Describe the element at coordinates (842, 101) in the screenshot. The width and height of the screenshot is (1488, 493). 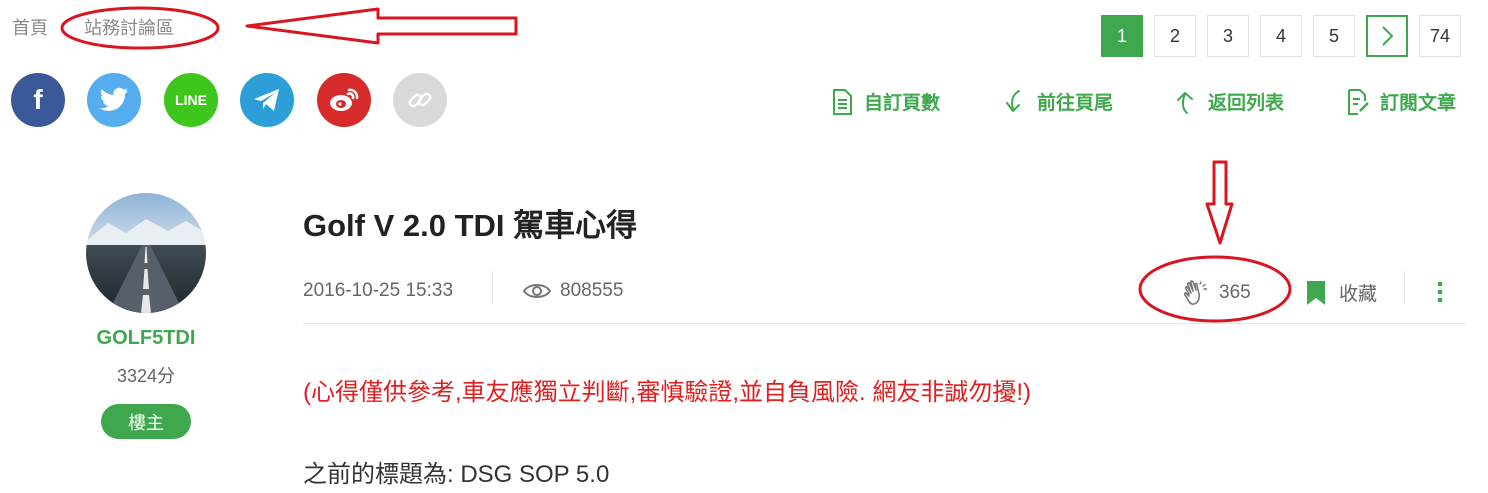
I see `document-icon` at that location.